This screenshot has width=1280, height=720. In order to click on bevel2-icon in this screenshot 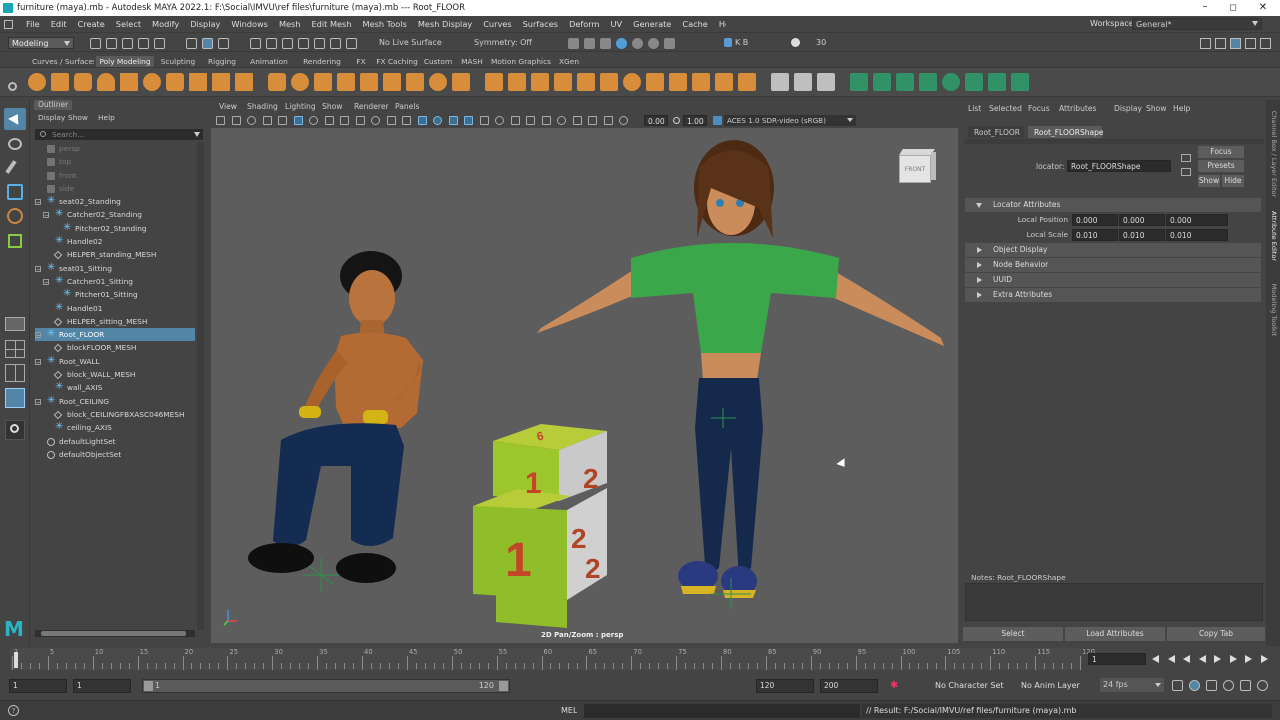, I will do `click(517, 82)`.